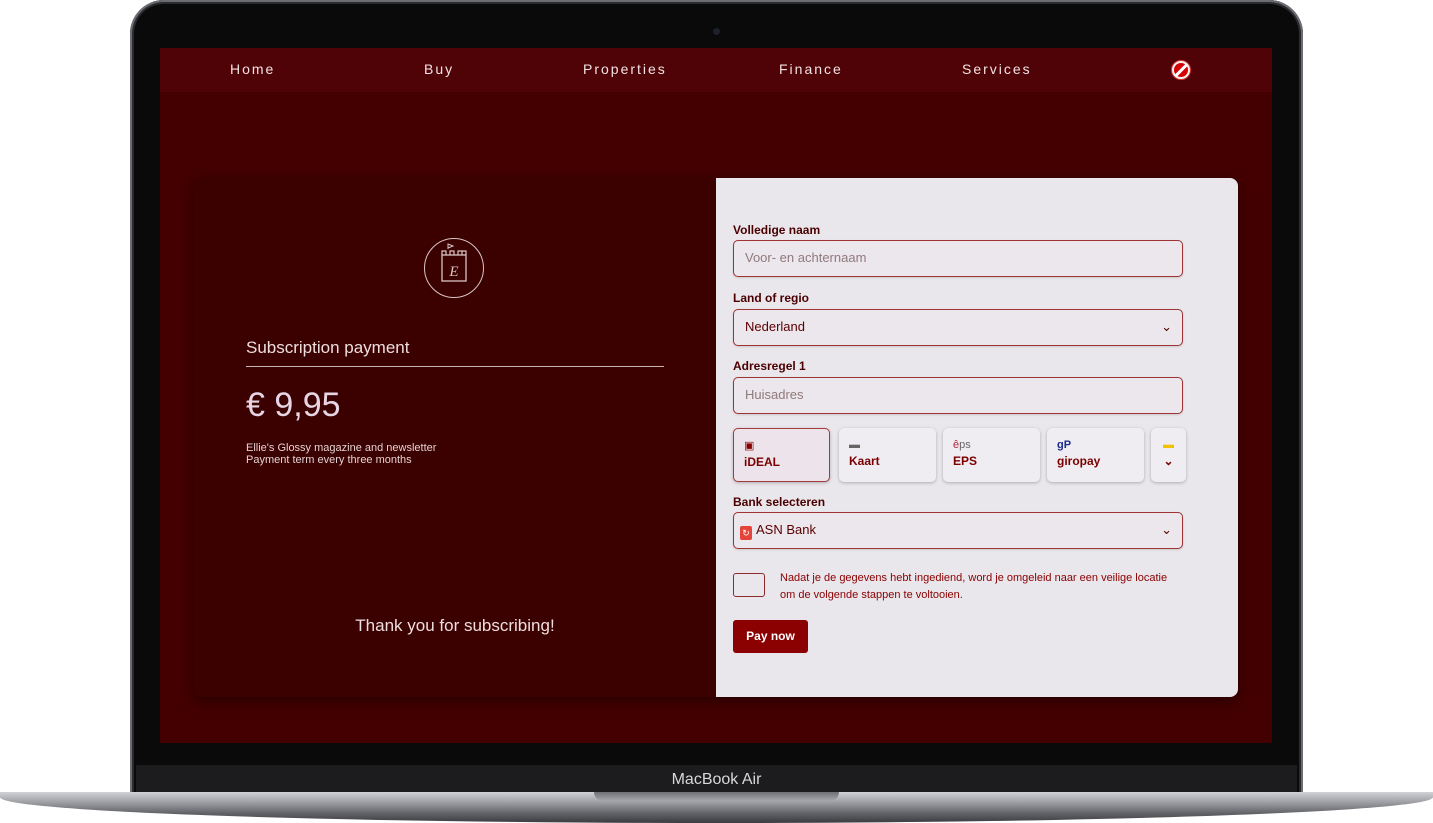 The image size is (1433, 823). What do you see at coordinates (811, 69) in the screenshot?
I see `nav-finance: Finance` at bounding box center [811, 69].